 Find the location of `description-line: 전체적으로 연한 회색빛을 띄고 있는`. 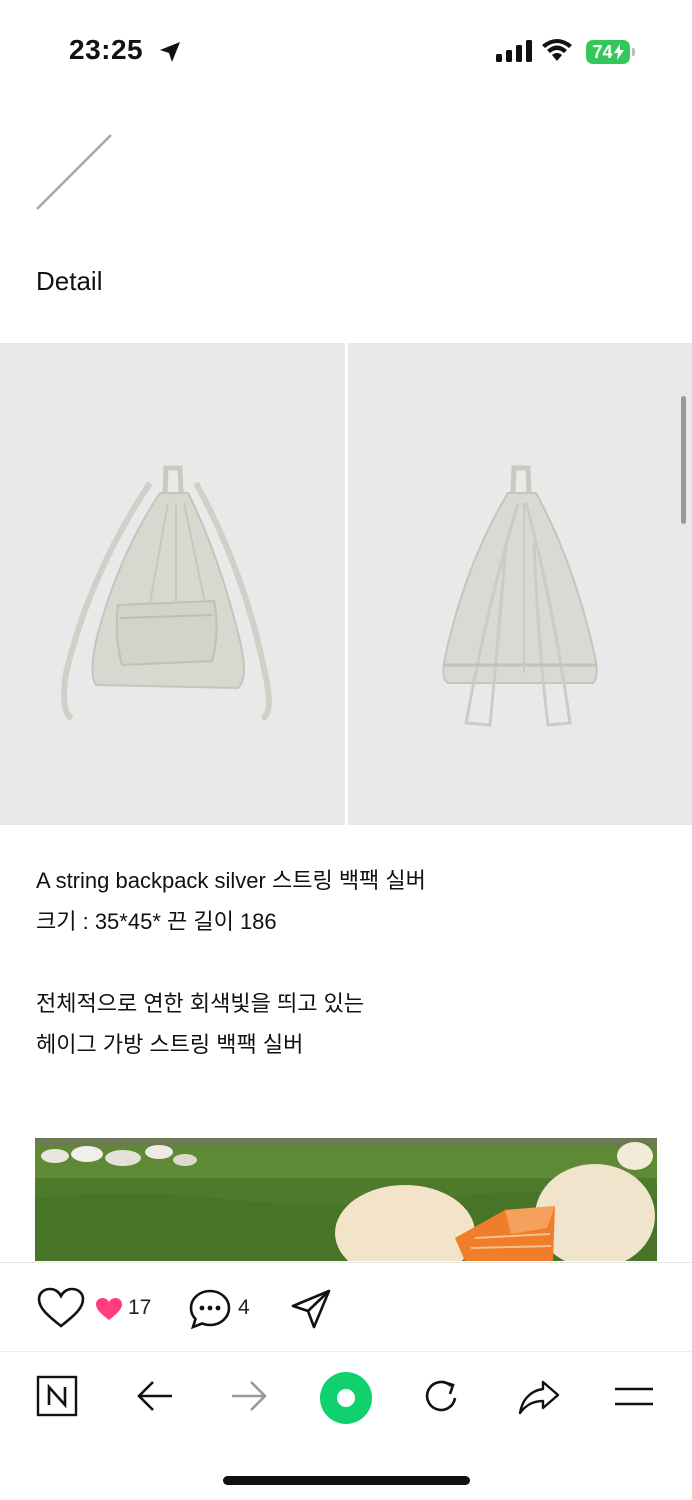

description-line: 전체적으로 연한 회색빛을 띄고 있는 is located at coordinates (200, 1003).